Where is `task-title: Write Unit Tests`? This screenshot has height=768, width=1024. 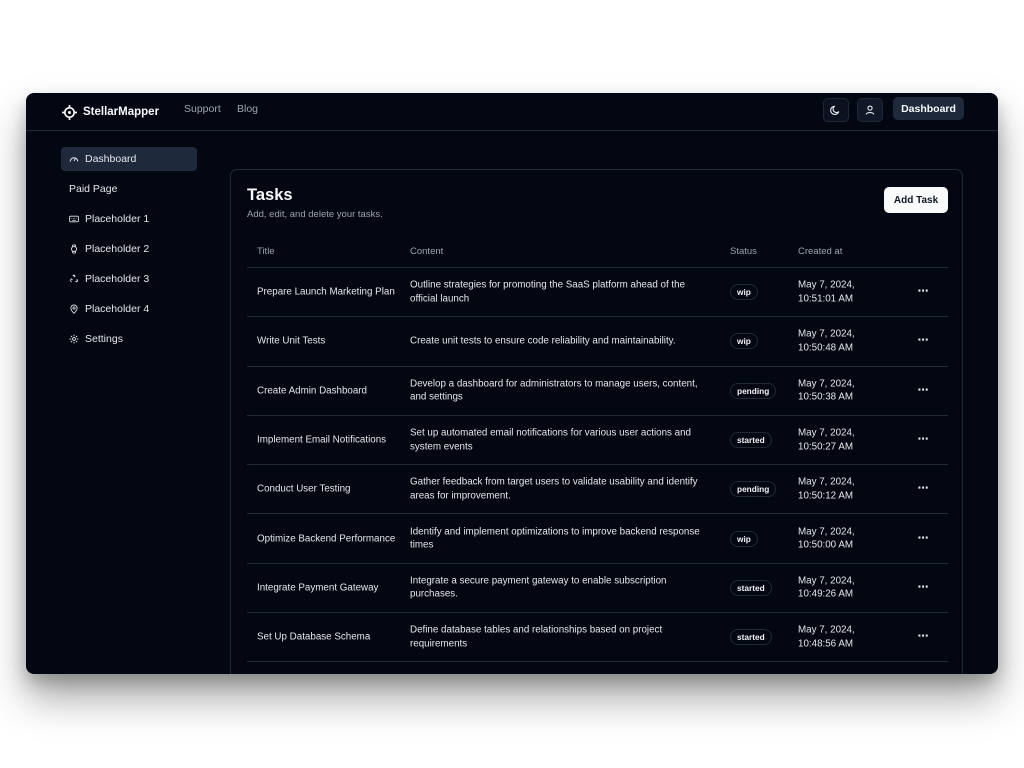 task-title: Write Unit Tests is located at coordinates (291, 341).